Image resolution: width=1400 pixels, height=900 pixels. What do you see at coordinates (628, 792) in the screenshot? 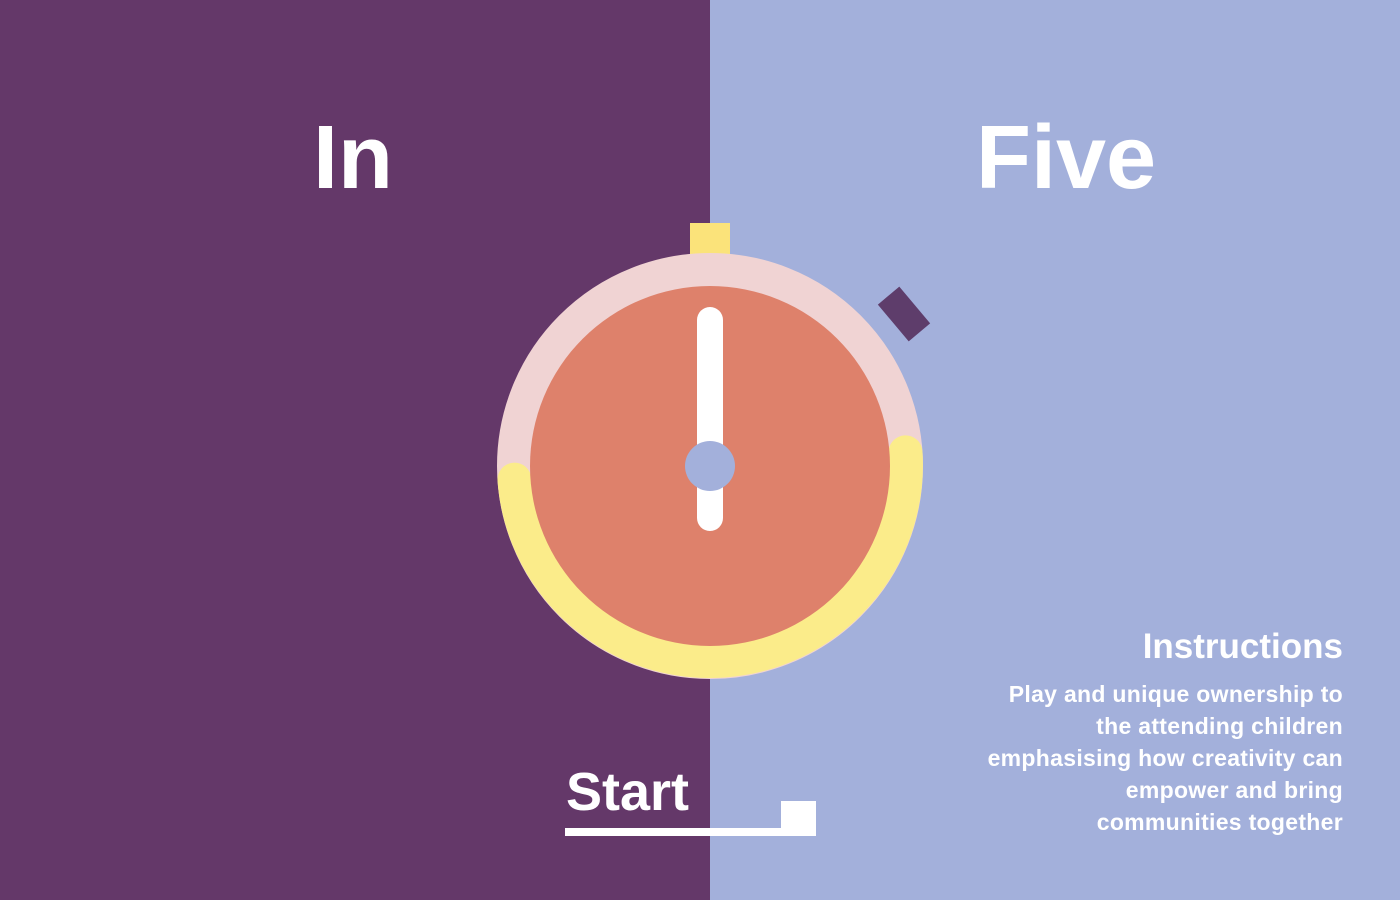
I see `start-button-label: Start` at bounding box center [628, 792].